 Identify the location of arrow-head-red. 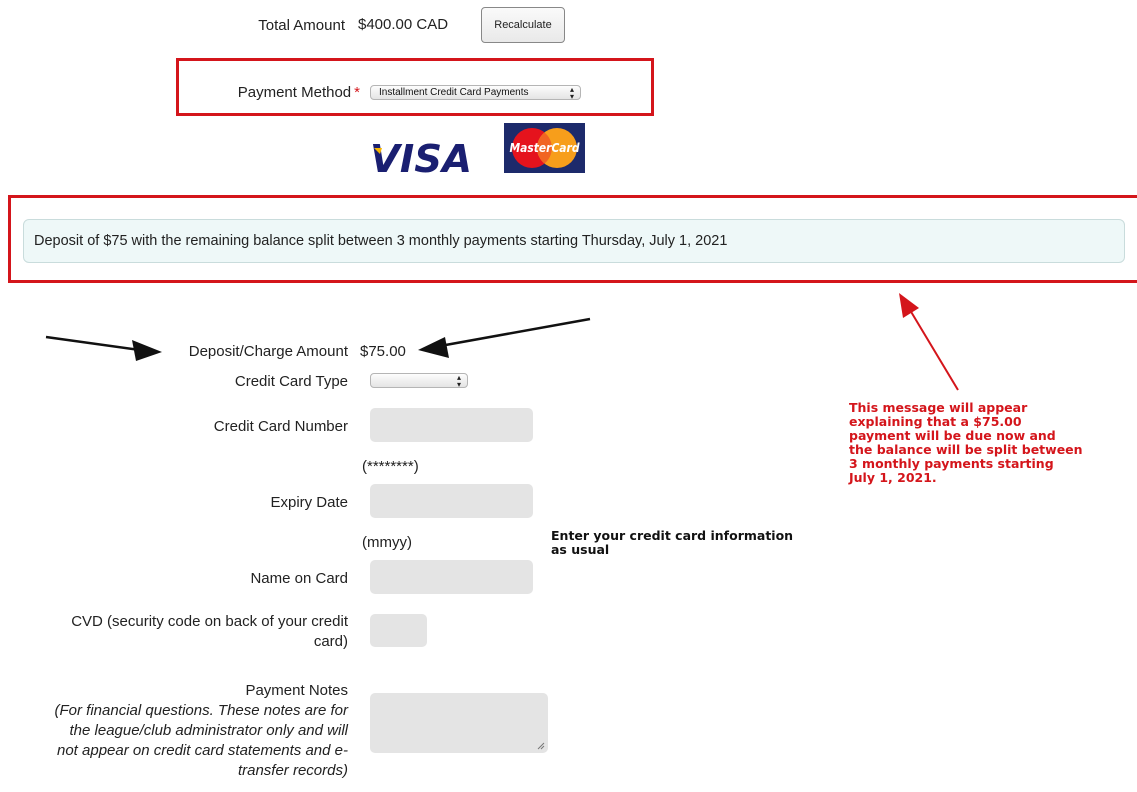
(909, 305).